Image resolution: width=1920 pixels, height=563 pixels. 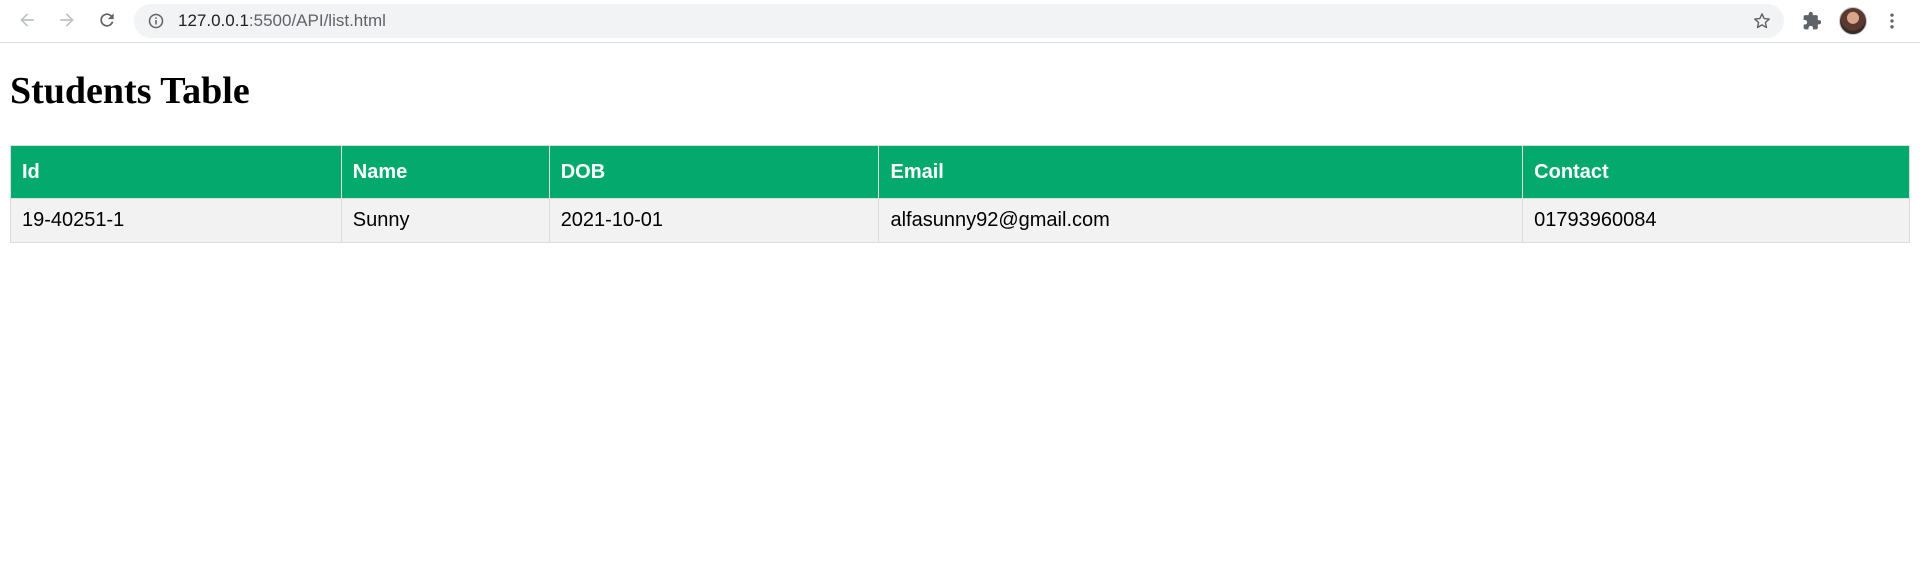 I want to click on reload-button, so click(x=107, y=20).